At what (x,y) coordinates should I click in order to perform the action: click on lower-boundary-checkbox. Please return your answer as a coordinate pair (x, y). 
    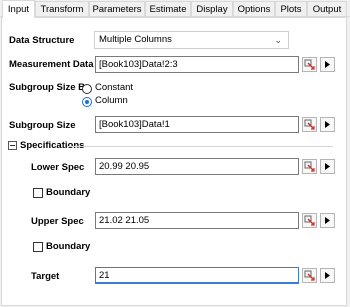
    Looking at the image, I should click on (38, 193).